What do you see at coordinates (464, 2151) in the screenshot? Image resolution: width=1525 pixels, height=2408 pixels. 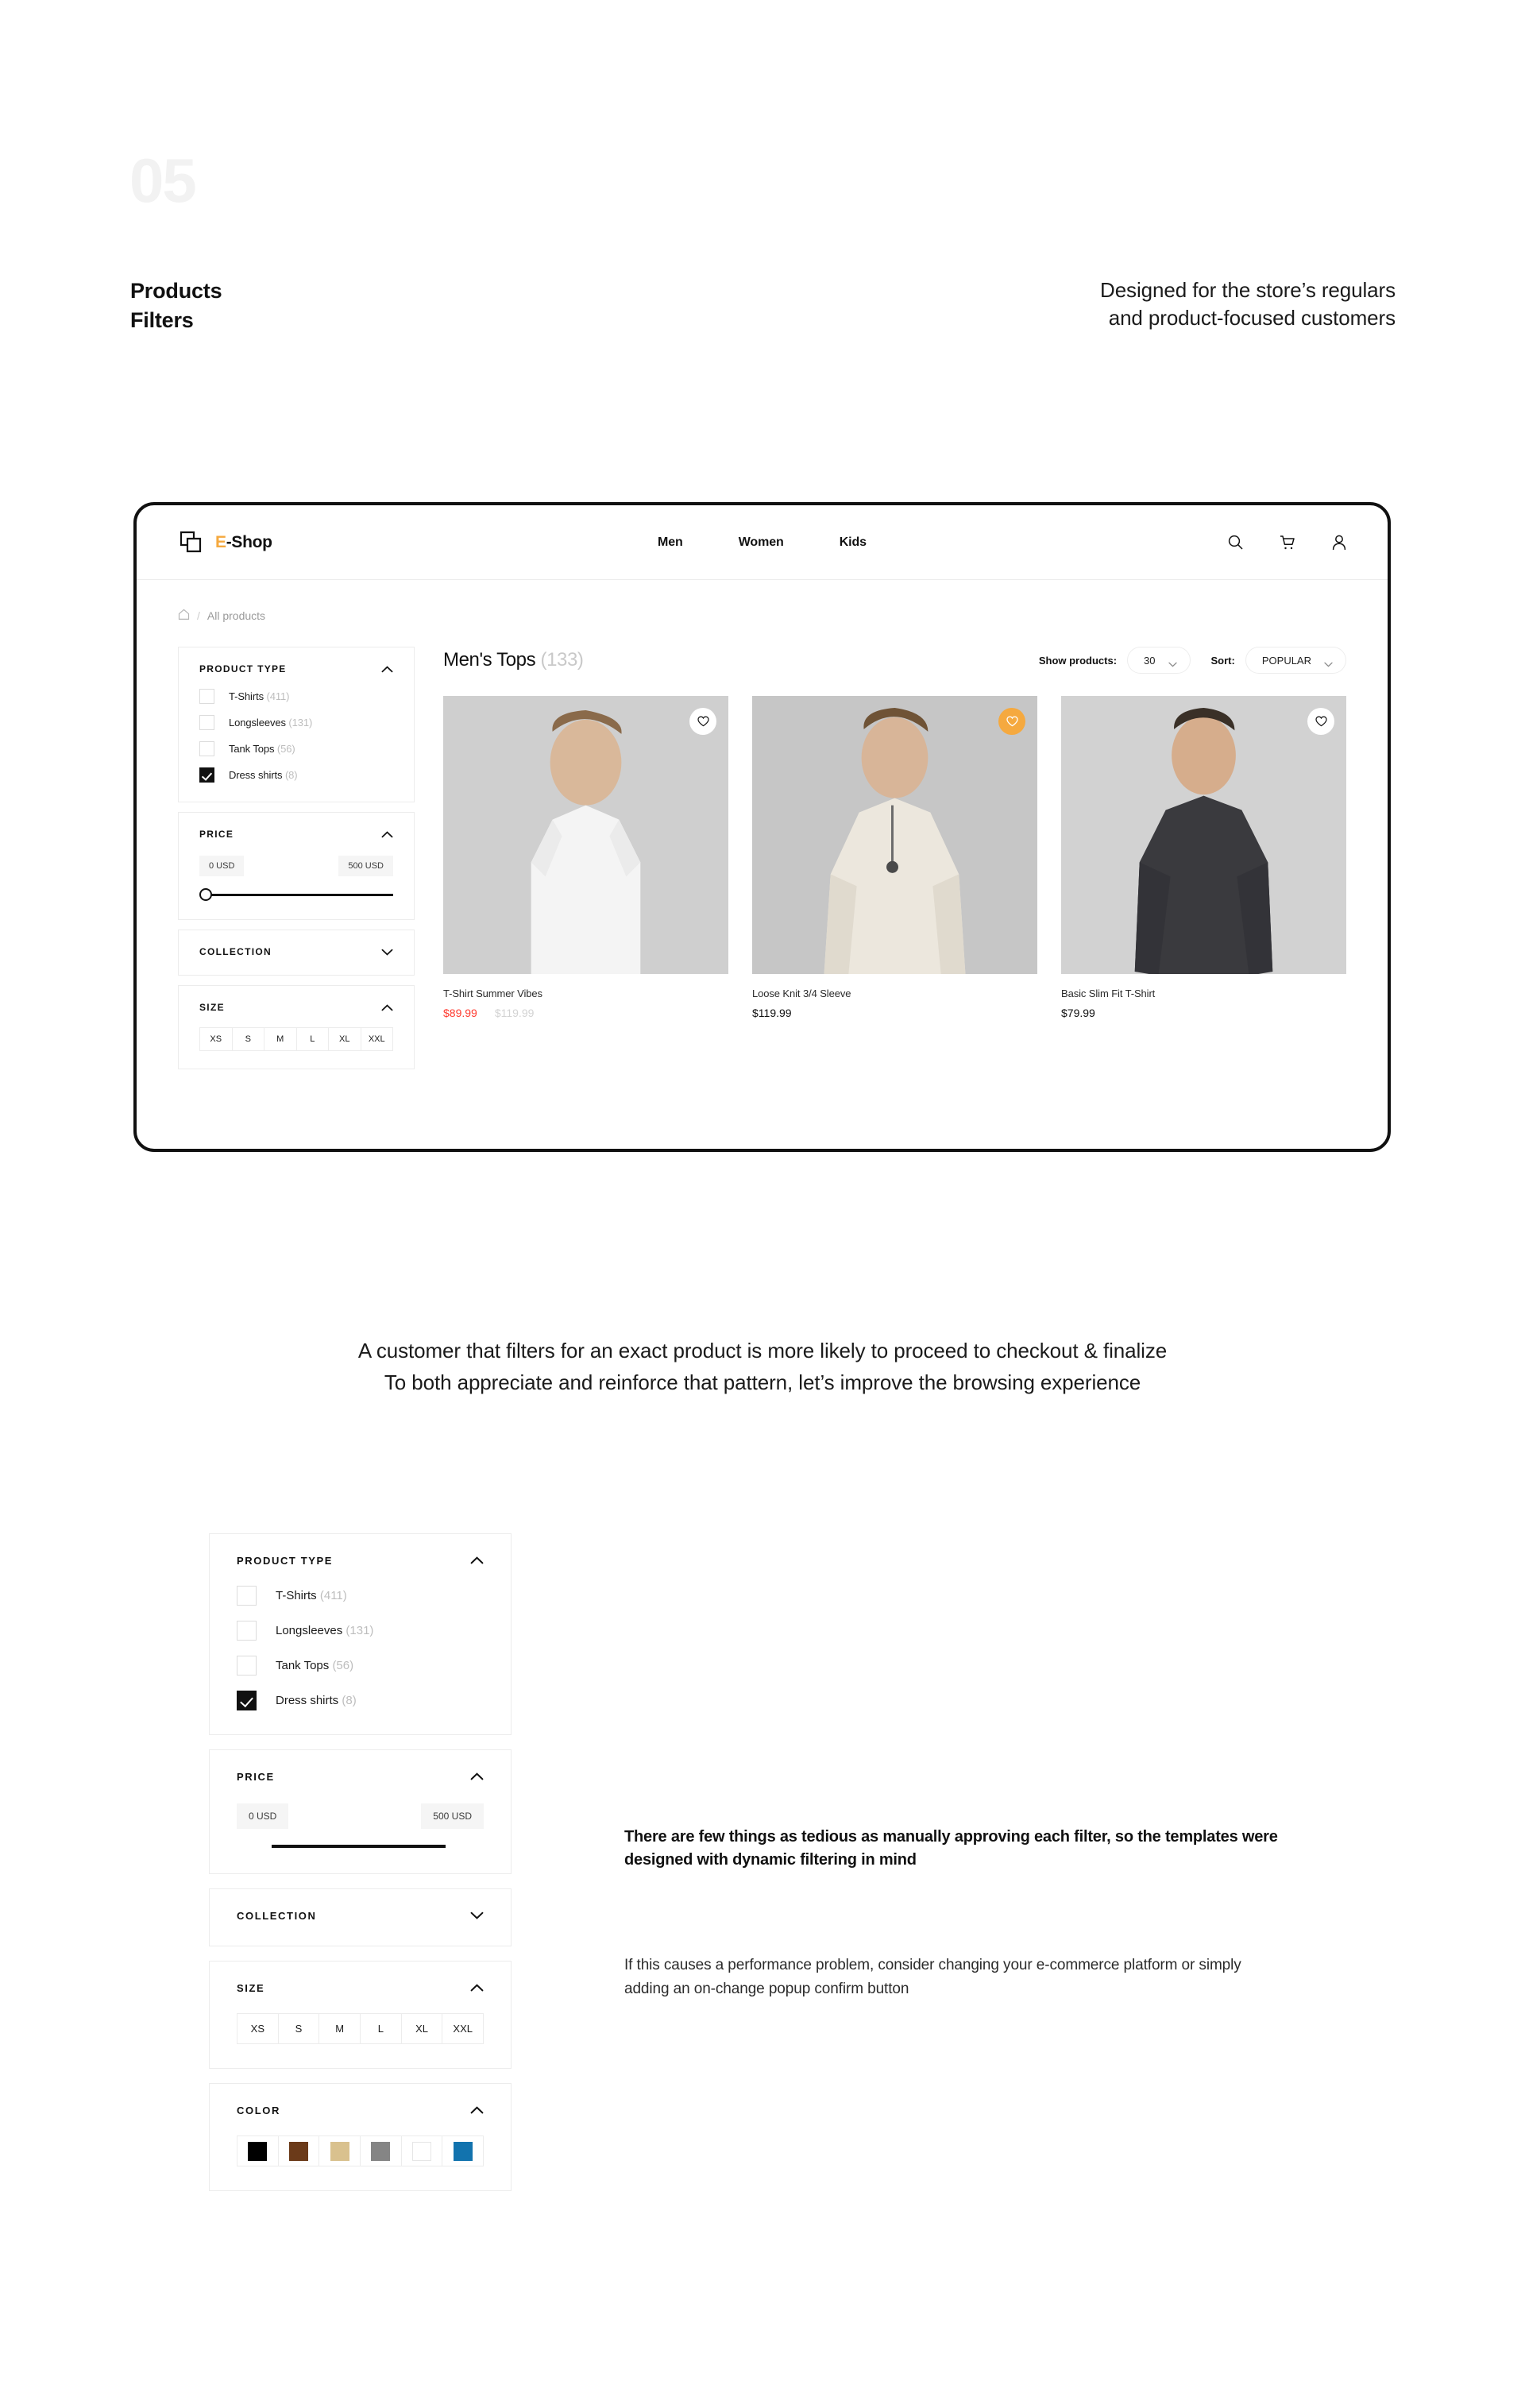 I see `color-option-blue` at bounding box center [464, 2151].